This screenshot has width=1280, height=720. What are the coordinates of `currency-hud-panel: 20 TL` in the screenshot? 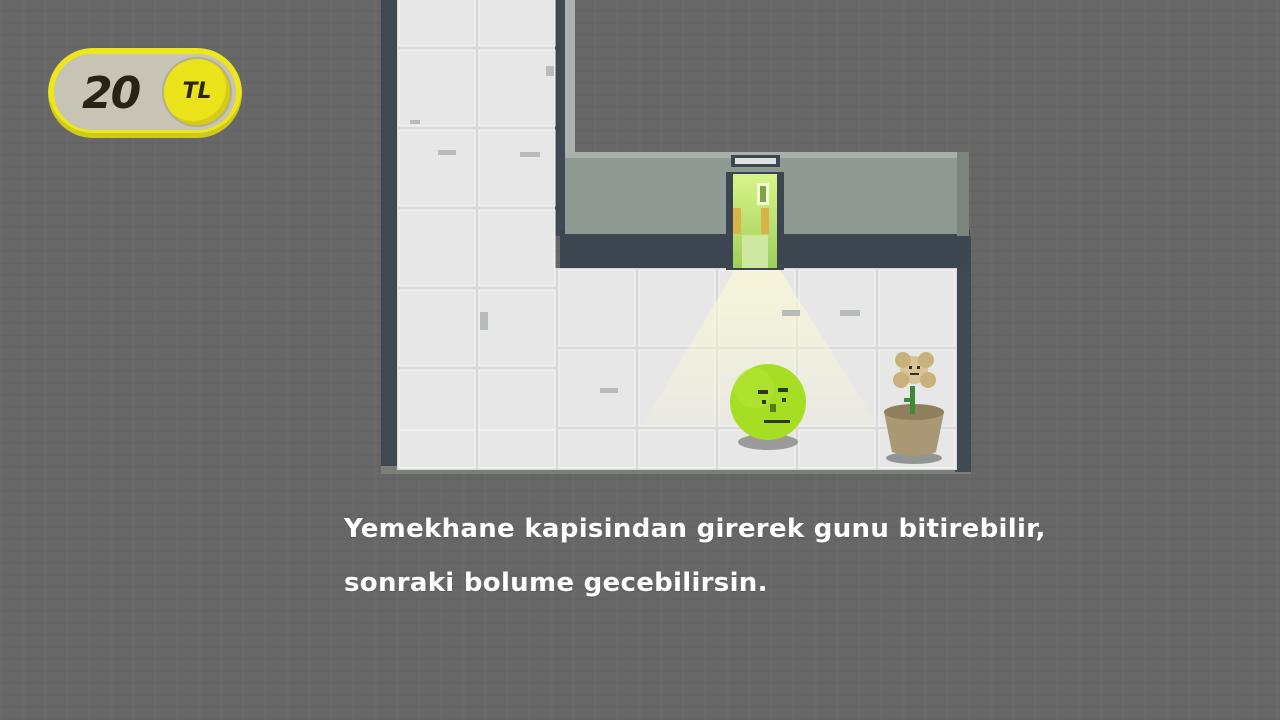 It's located at (145, 92).